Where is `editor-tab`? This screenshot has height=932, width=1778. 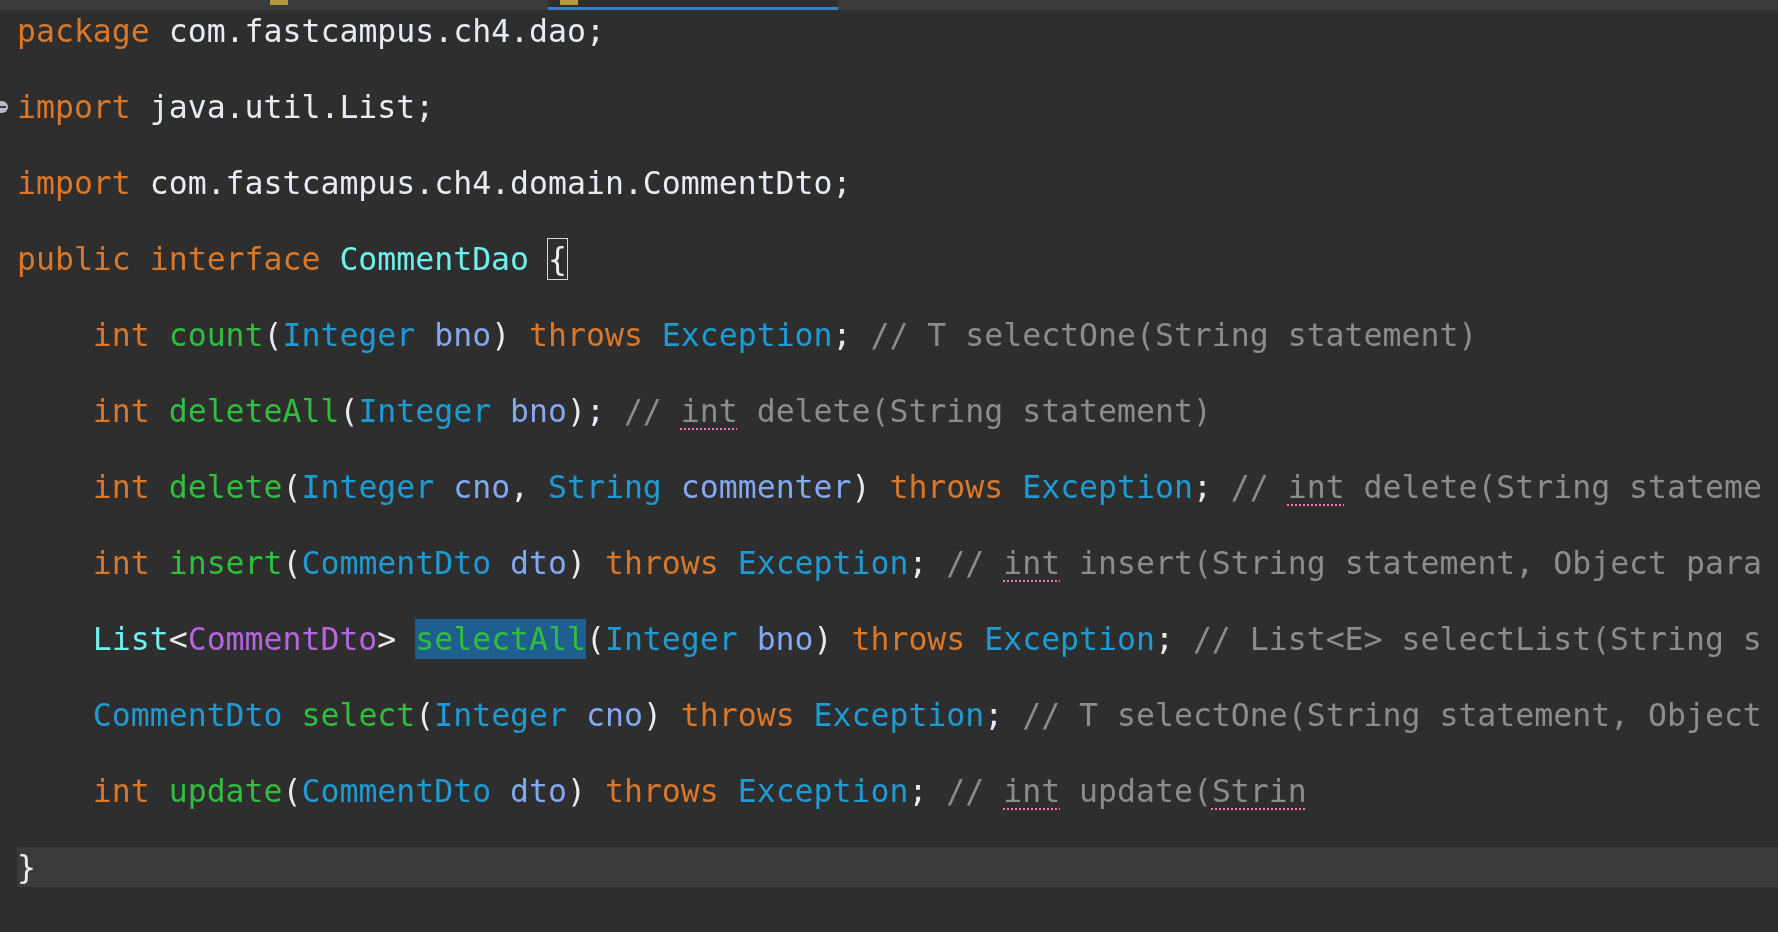 editor-tab is located at coordinates (693, 5).